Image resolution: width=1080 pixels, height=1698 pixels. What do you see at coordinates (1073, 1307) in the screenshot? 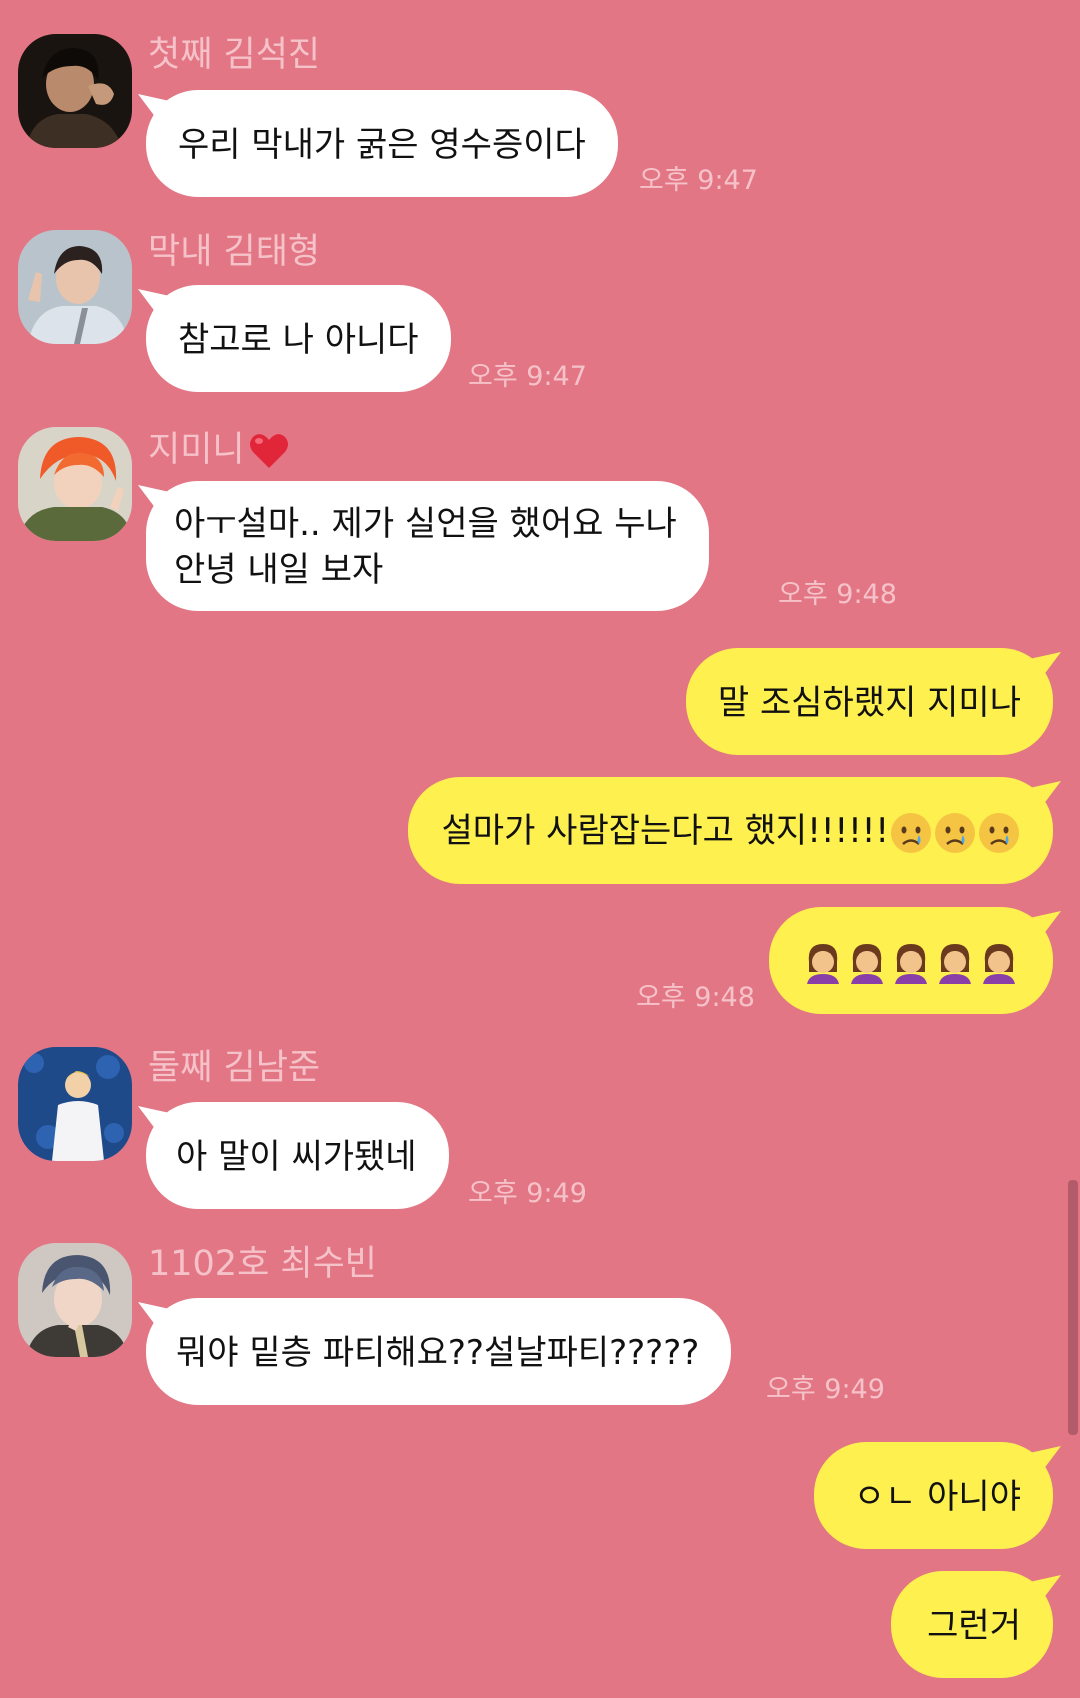
I see `scrollbar-thumb` at bounding box center [1073, 1307].